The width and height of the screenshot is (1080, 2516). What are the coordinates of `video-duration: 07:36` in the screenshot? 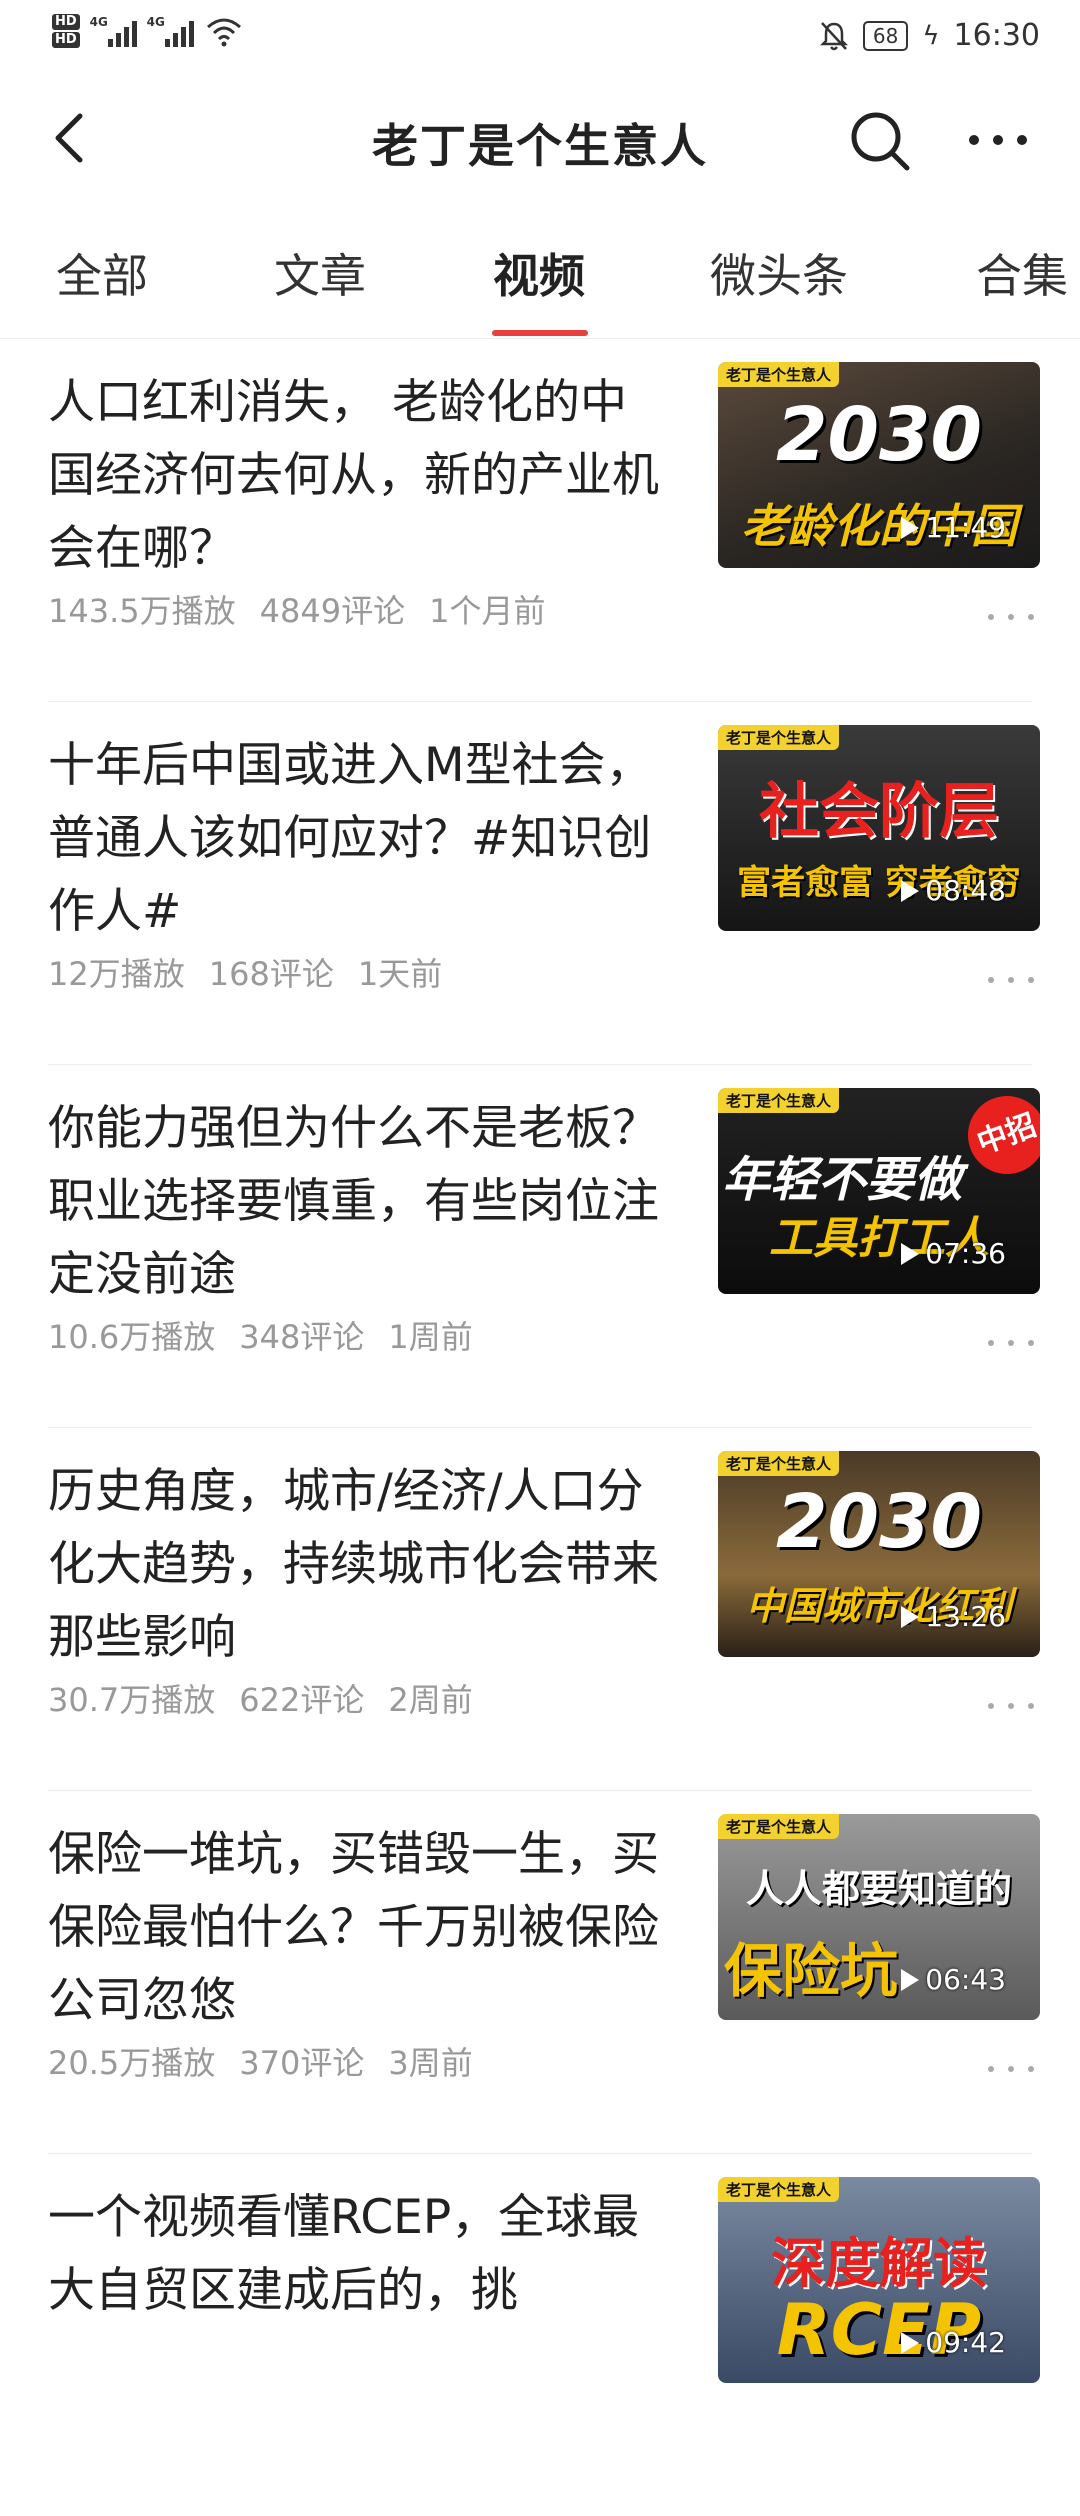 It's located at (953, 1253).